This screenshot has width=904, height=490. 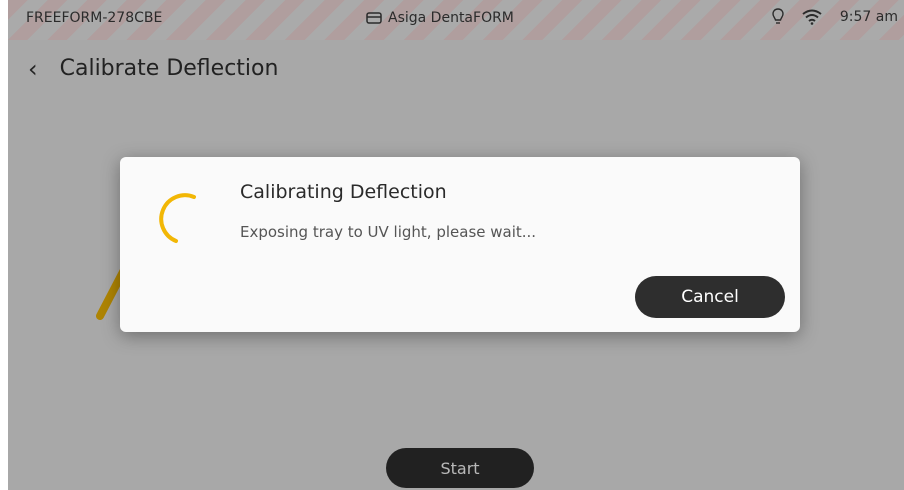 What do you see at coordinates (710, 297) in the screenshot?
I see `cancel-button: Cancel` at bounding box center [710, 297].